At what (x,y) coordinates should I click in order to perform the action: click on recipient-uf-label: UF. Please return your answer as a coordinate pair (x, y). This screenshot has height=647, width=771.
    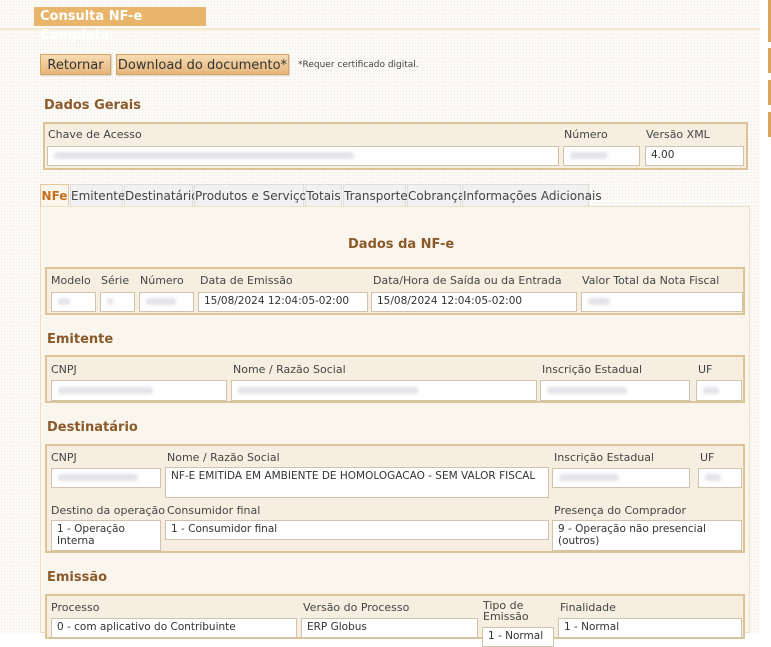
    Looking at the image, I should click on (707, 457).